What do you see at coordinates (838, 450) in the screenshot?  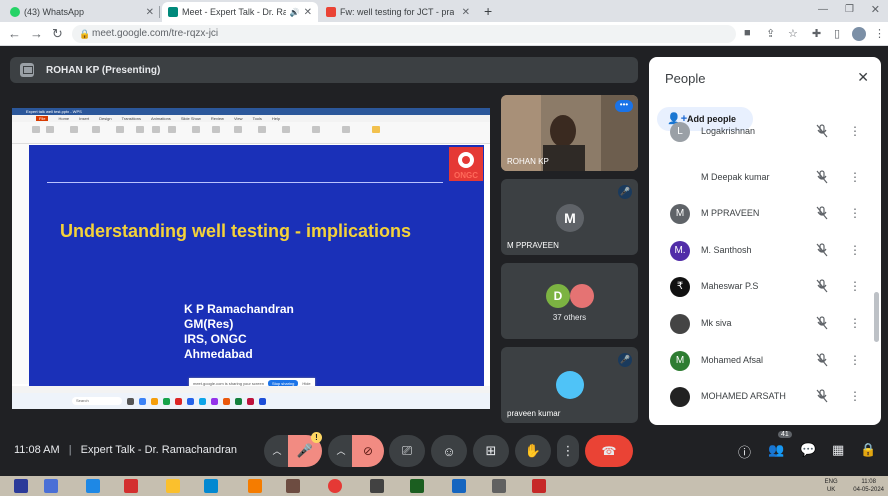 I see `activities-icon: ▦` at bounding box center [838, 450].